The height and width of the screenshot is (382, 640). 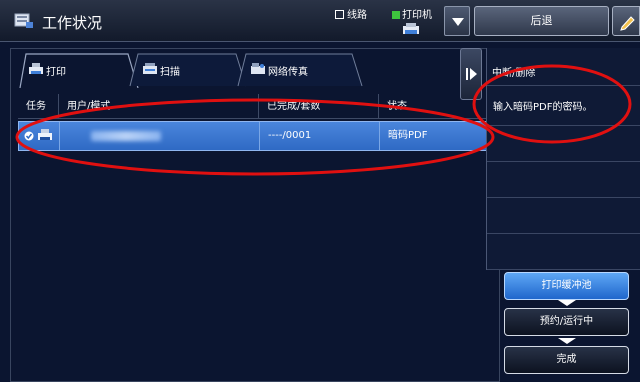 What do you see at coordinates (552, 104) in the screenshot?
I see `annotation-ellipse-message` at bounding box center [552, 104].